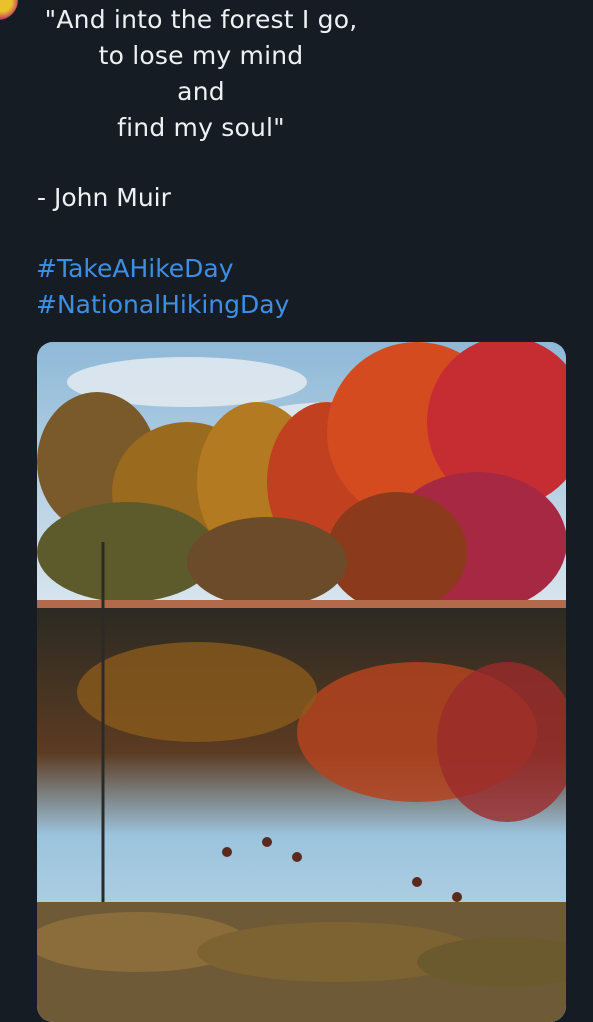  What do you see at coordinates (201, 55) in the screenshot?
I see `quote-line: to lose my mind` at bounding box center [201, 55].